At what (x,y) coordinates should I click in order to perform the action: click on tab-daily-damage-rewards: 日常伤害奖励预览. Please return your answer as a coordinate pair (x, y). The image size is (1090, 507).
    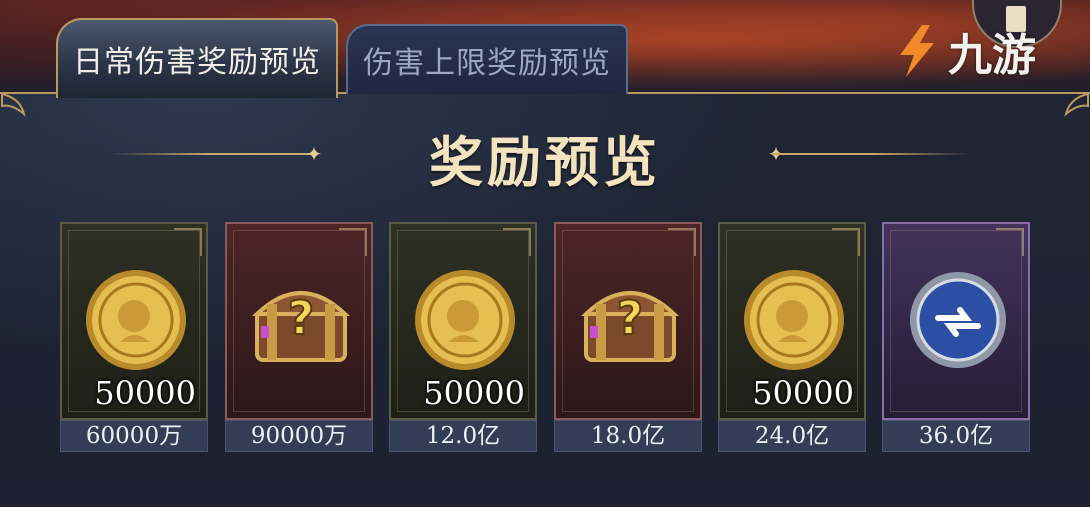
    Looking at the image, I should click on (197, 58).